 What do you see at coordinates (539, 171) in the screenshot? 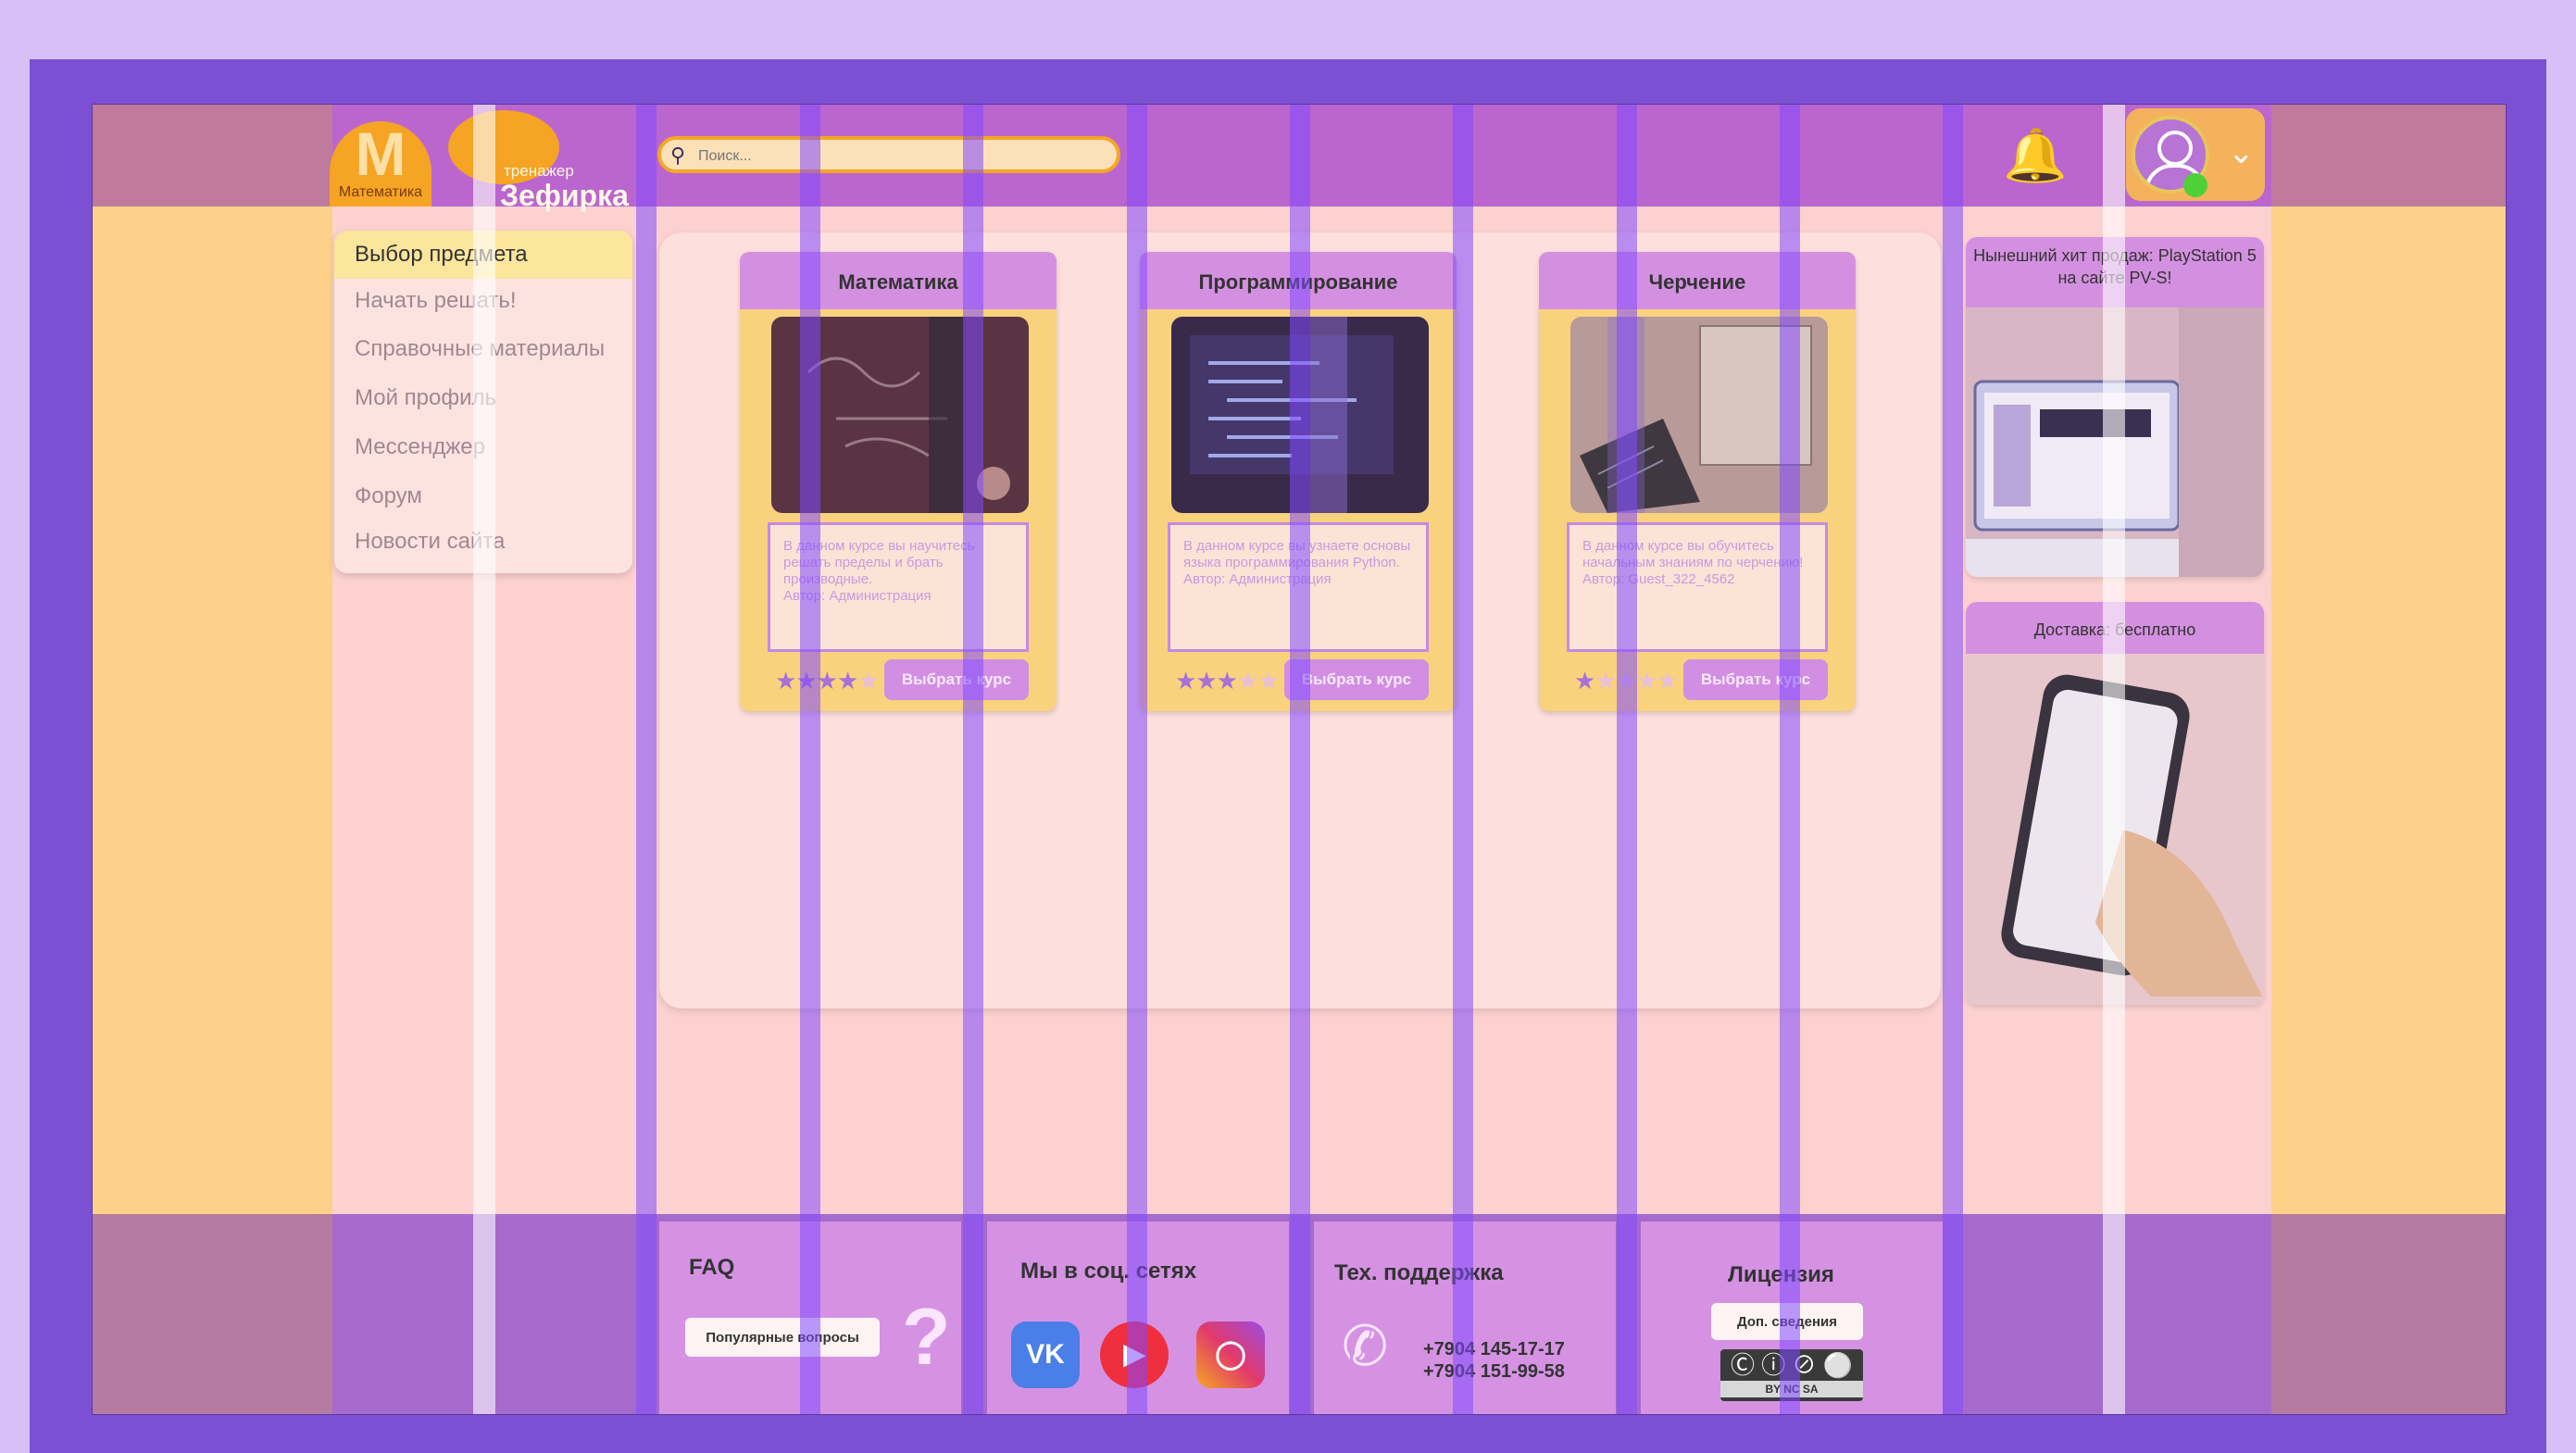
I see `trainer-small-label: тренажер` at bounding box center [539, 171].